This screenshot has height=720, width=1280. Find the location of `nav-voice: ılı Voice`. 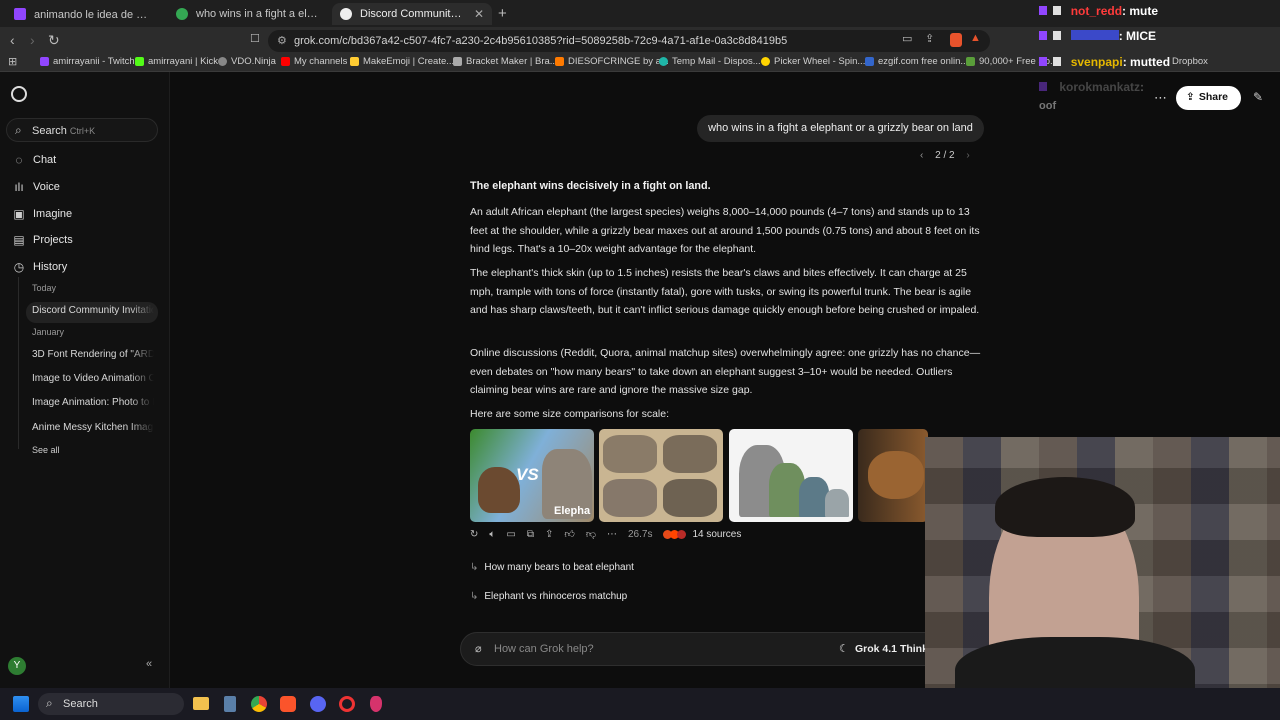

nav-voice: ılı Voice is located at coordinates (36, 187).